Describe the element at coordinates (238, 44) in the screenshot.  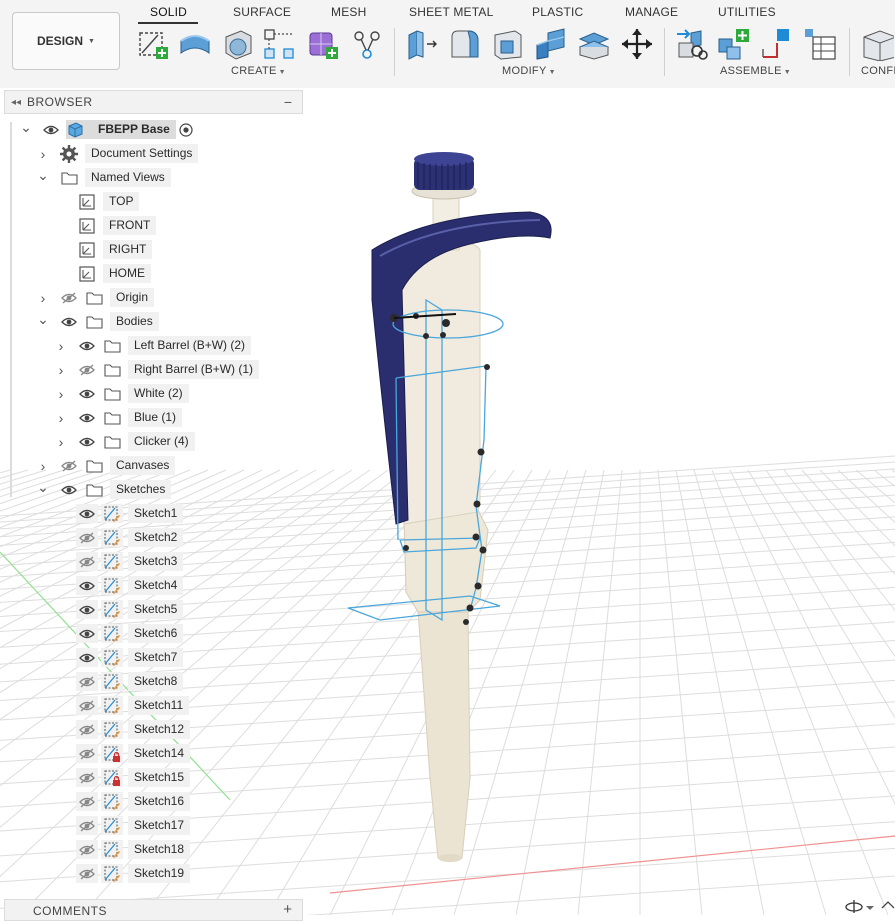
I see `revolve-icon` at that location.